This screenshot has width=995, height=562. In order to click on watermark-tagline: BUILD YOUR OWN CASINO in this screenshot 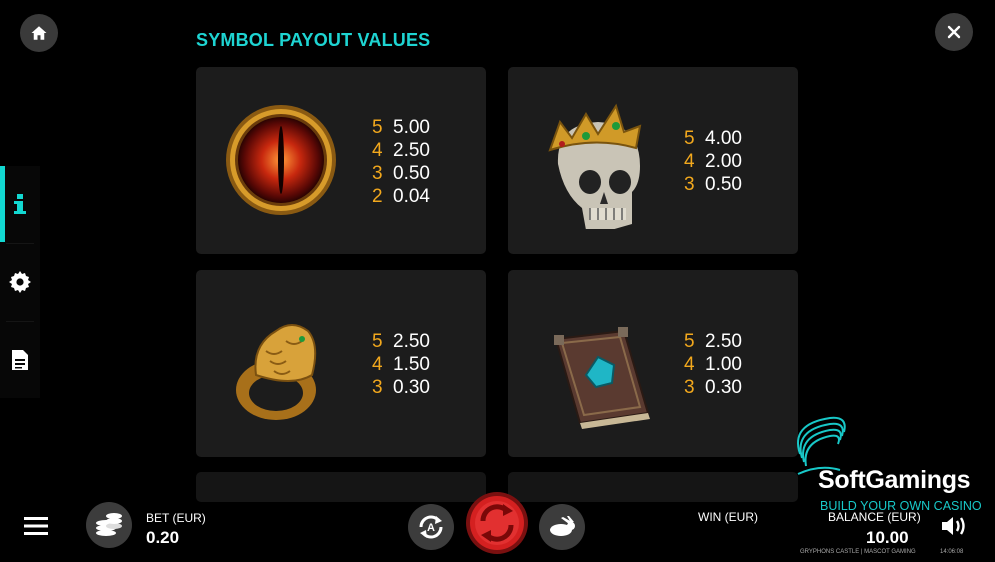, I will do `click(901, 506)`.